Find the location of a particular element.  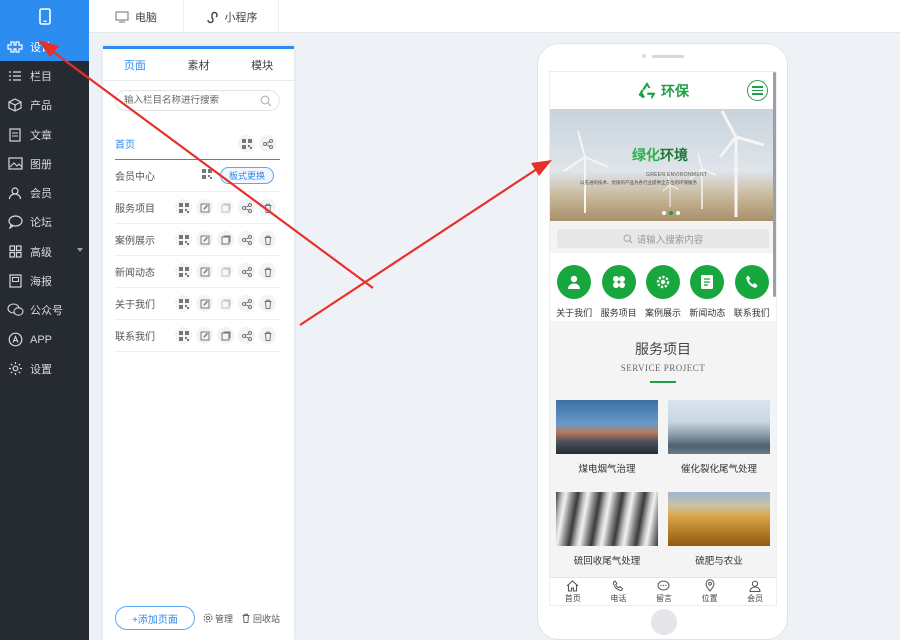

tab-pages: 页面 is located at coordinates (135, 64).